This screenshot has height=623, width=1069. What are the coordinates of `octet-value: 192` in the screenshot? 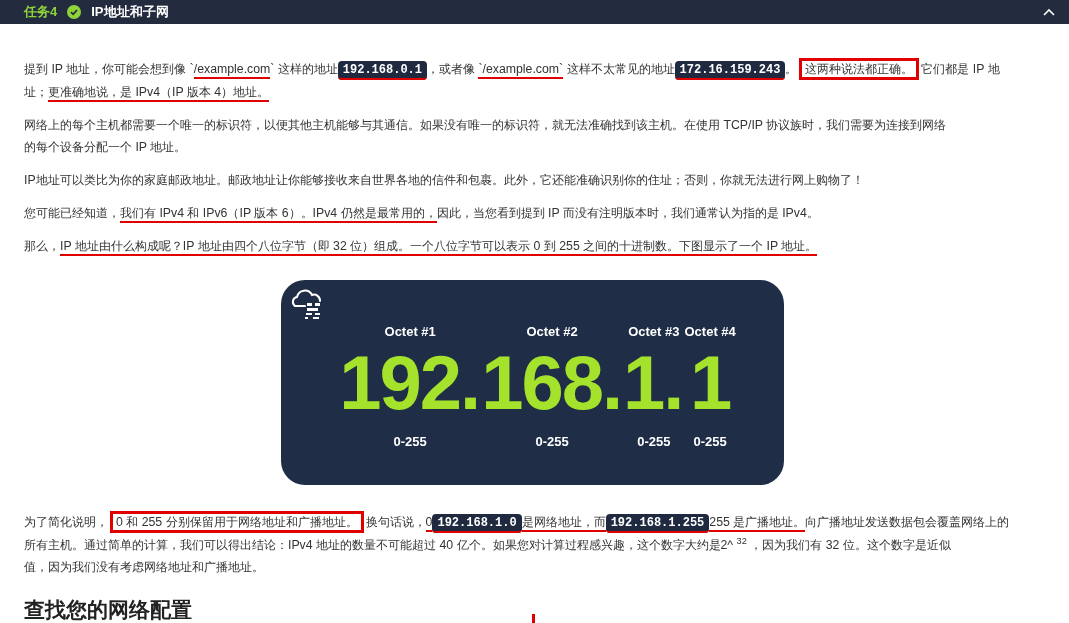 It's located at (399, 383).